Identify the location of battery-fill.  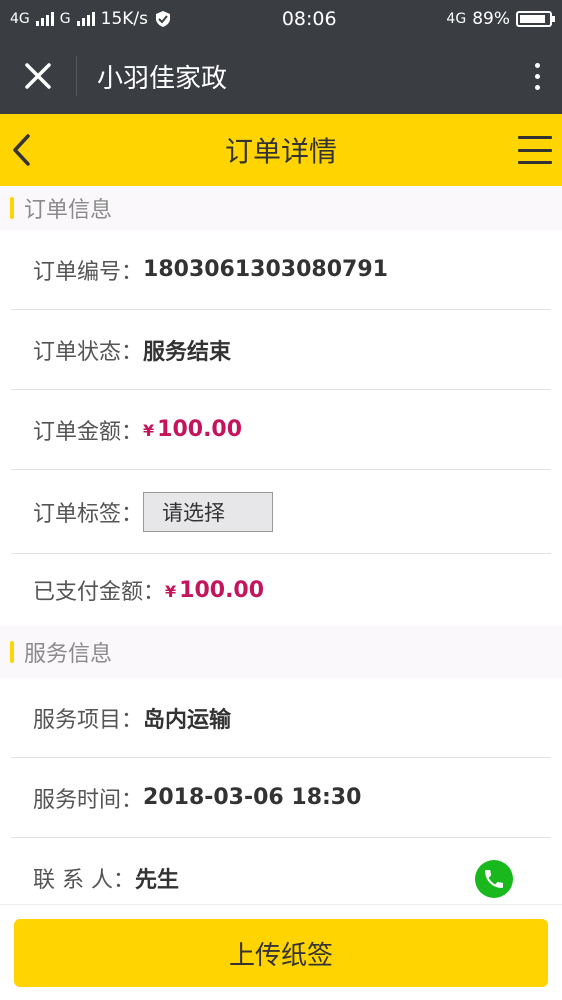
(532, 19).